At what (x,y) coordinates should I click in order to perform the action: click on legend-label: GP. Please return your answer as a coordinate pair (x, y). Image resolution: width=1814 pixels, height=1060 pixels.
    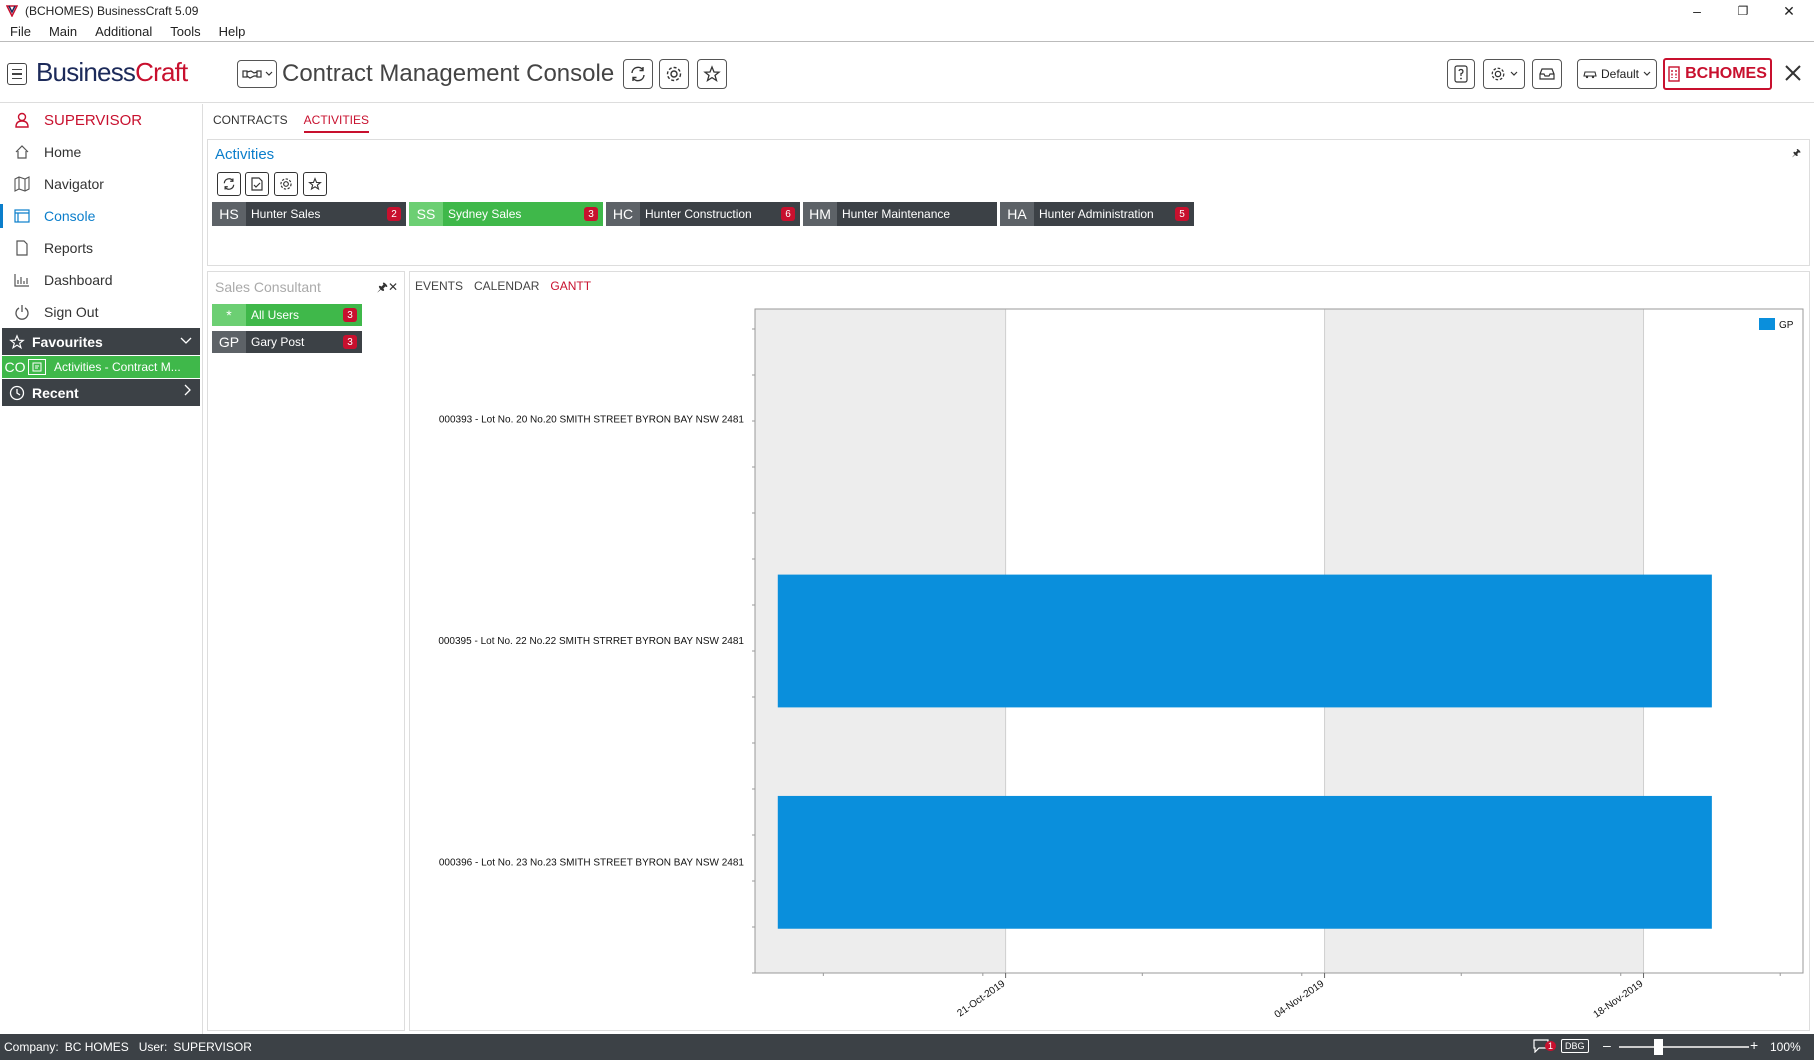
    Looking at the image, I should click on (1786, 325).